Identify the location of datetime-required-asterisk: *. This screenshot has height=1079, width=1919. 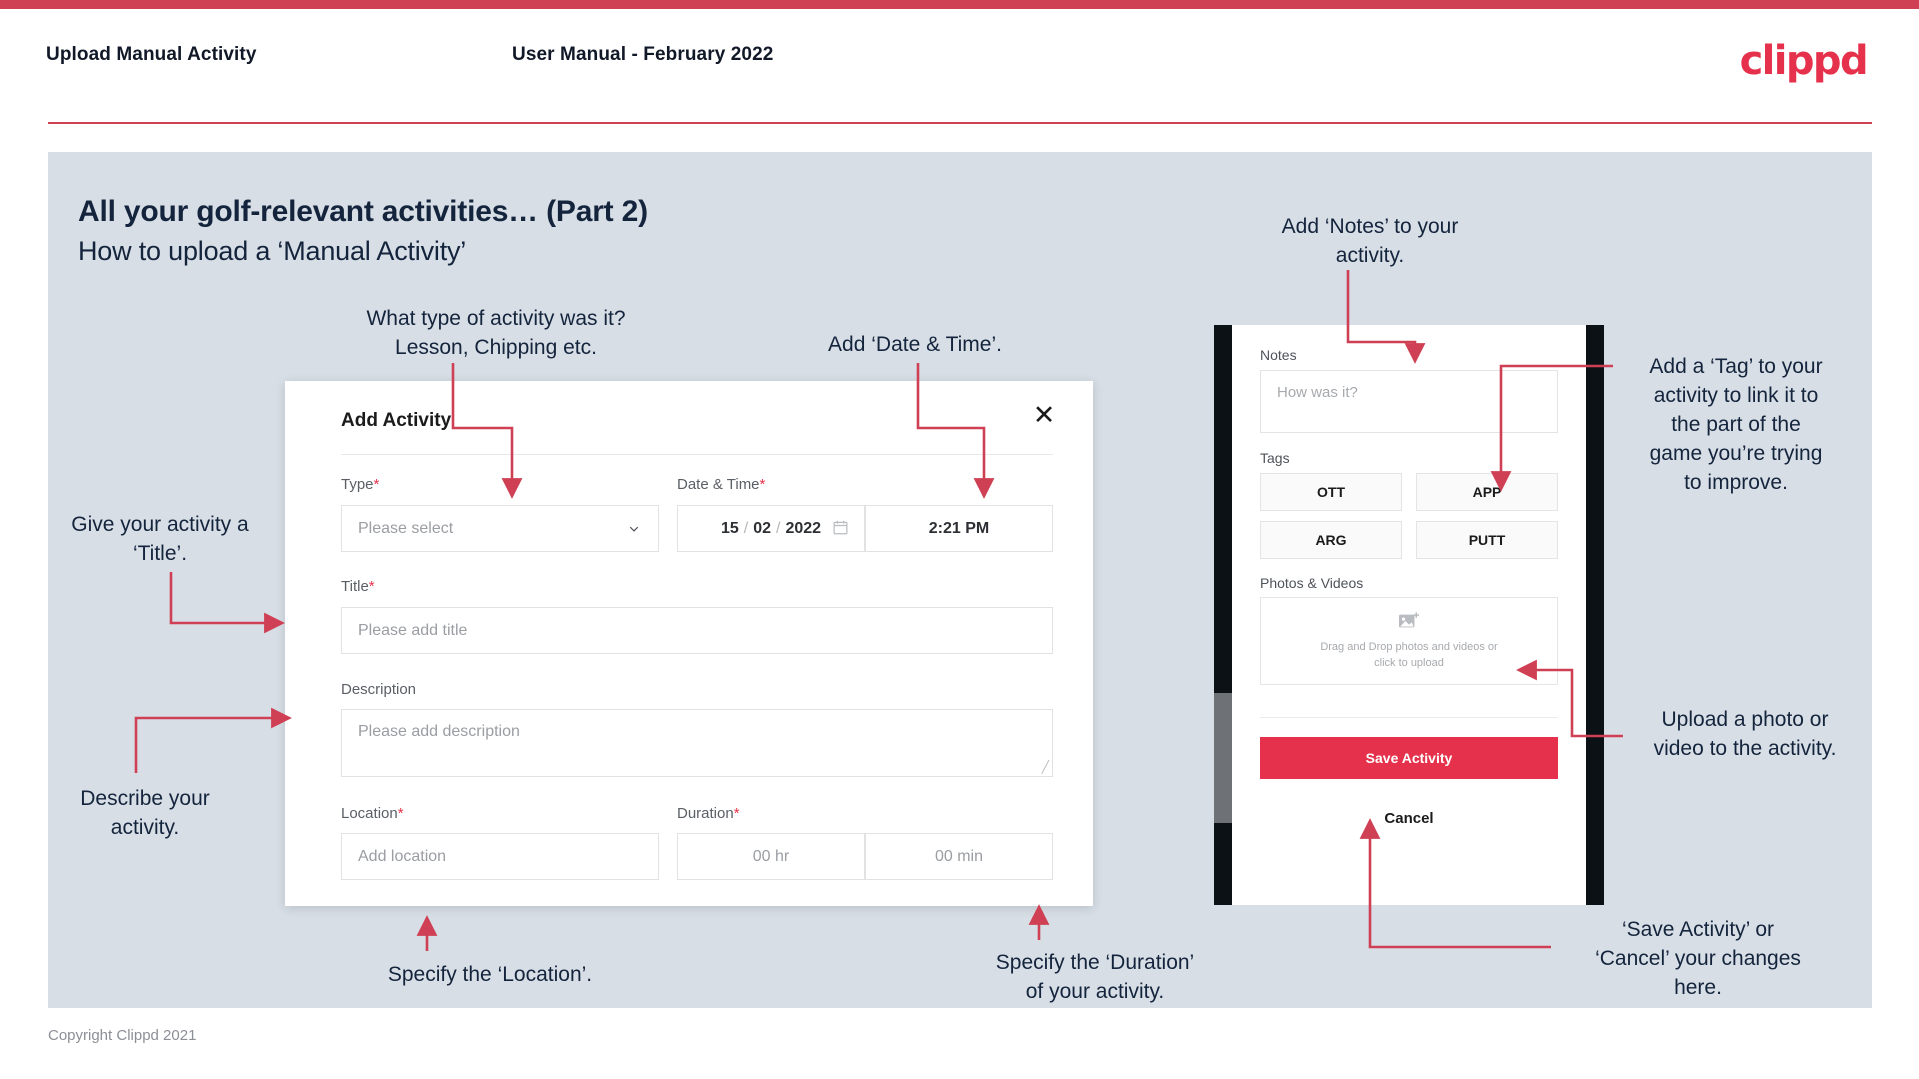
(762, 484).